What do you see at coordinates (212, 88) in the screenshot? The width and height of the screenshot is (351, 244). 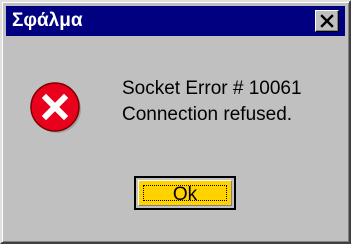 I see `error-message-line-1: Socket Error # 10061` at bounding box center [212, 88].